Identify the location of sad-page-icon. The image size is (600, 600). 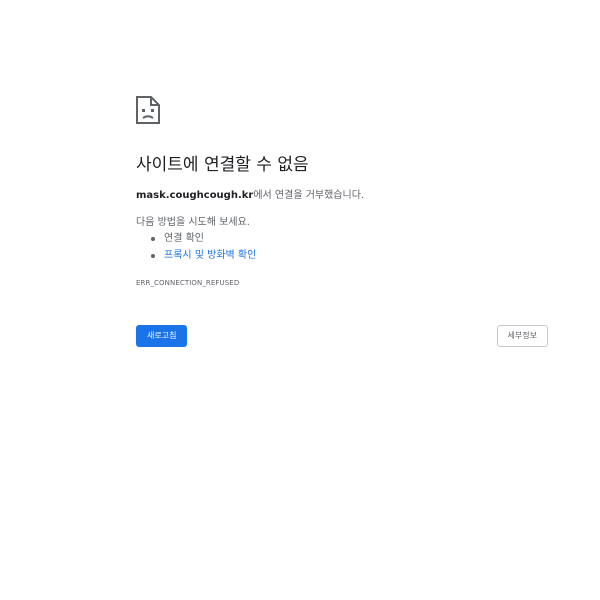
(148, 110).